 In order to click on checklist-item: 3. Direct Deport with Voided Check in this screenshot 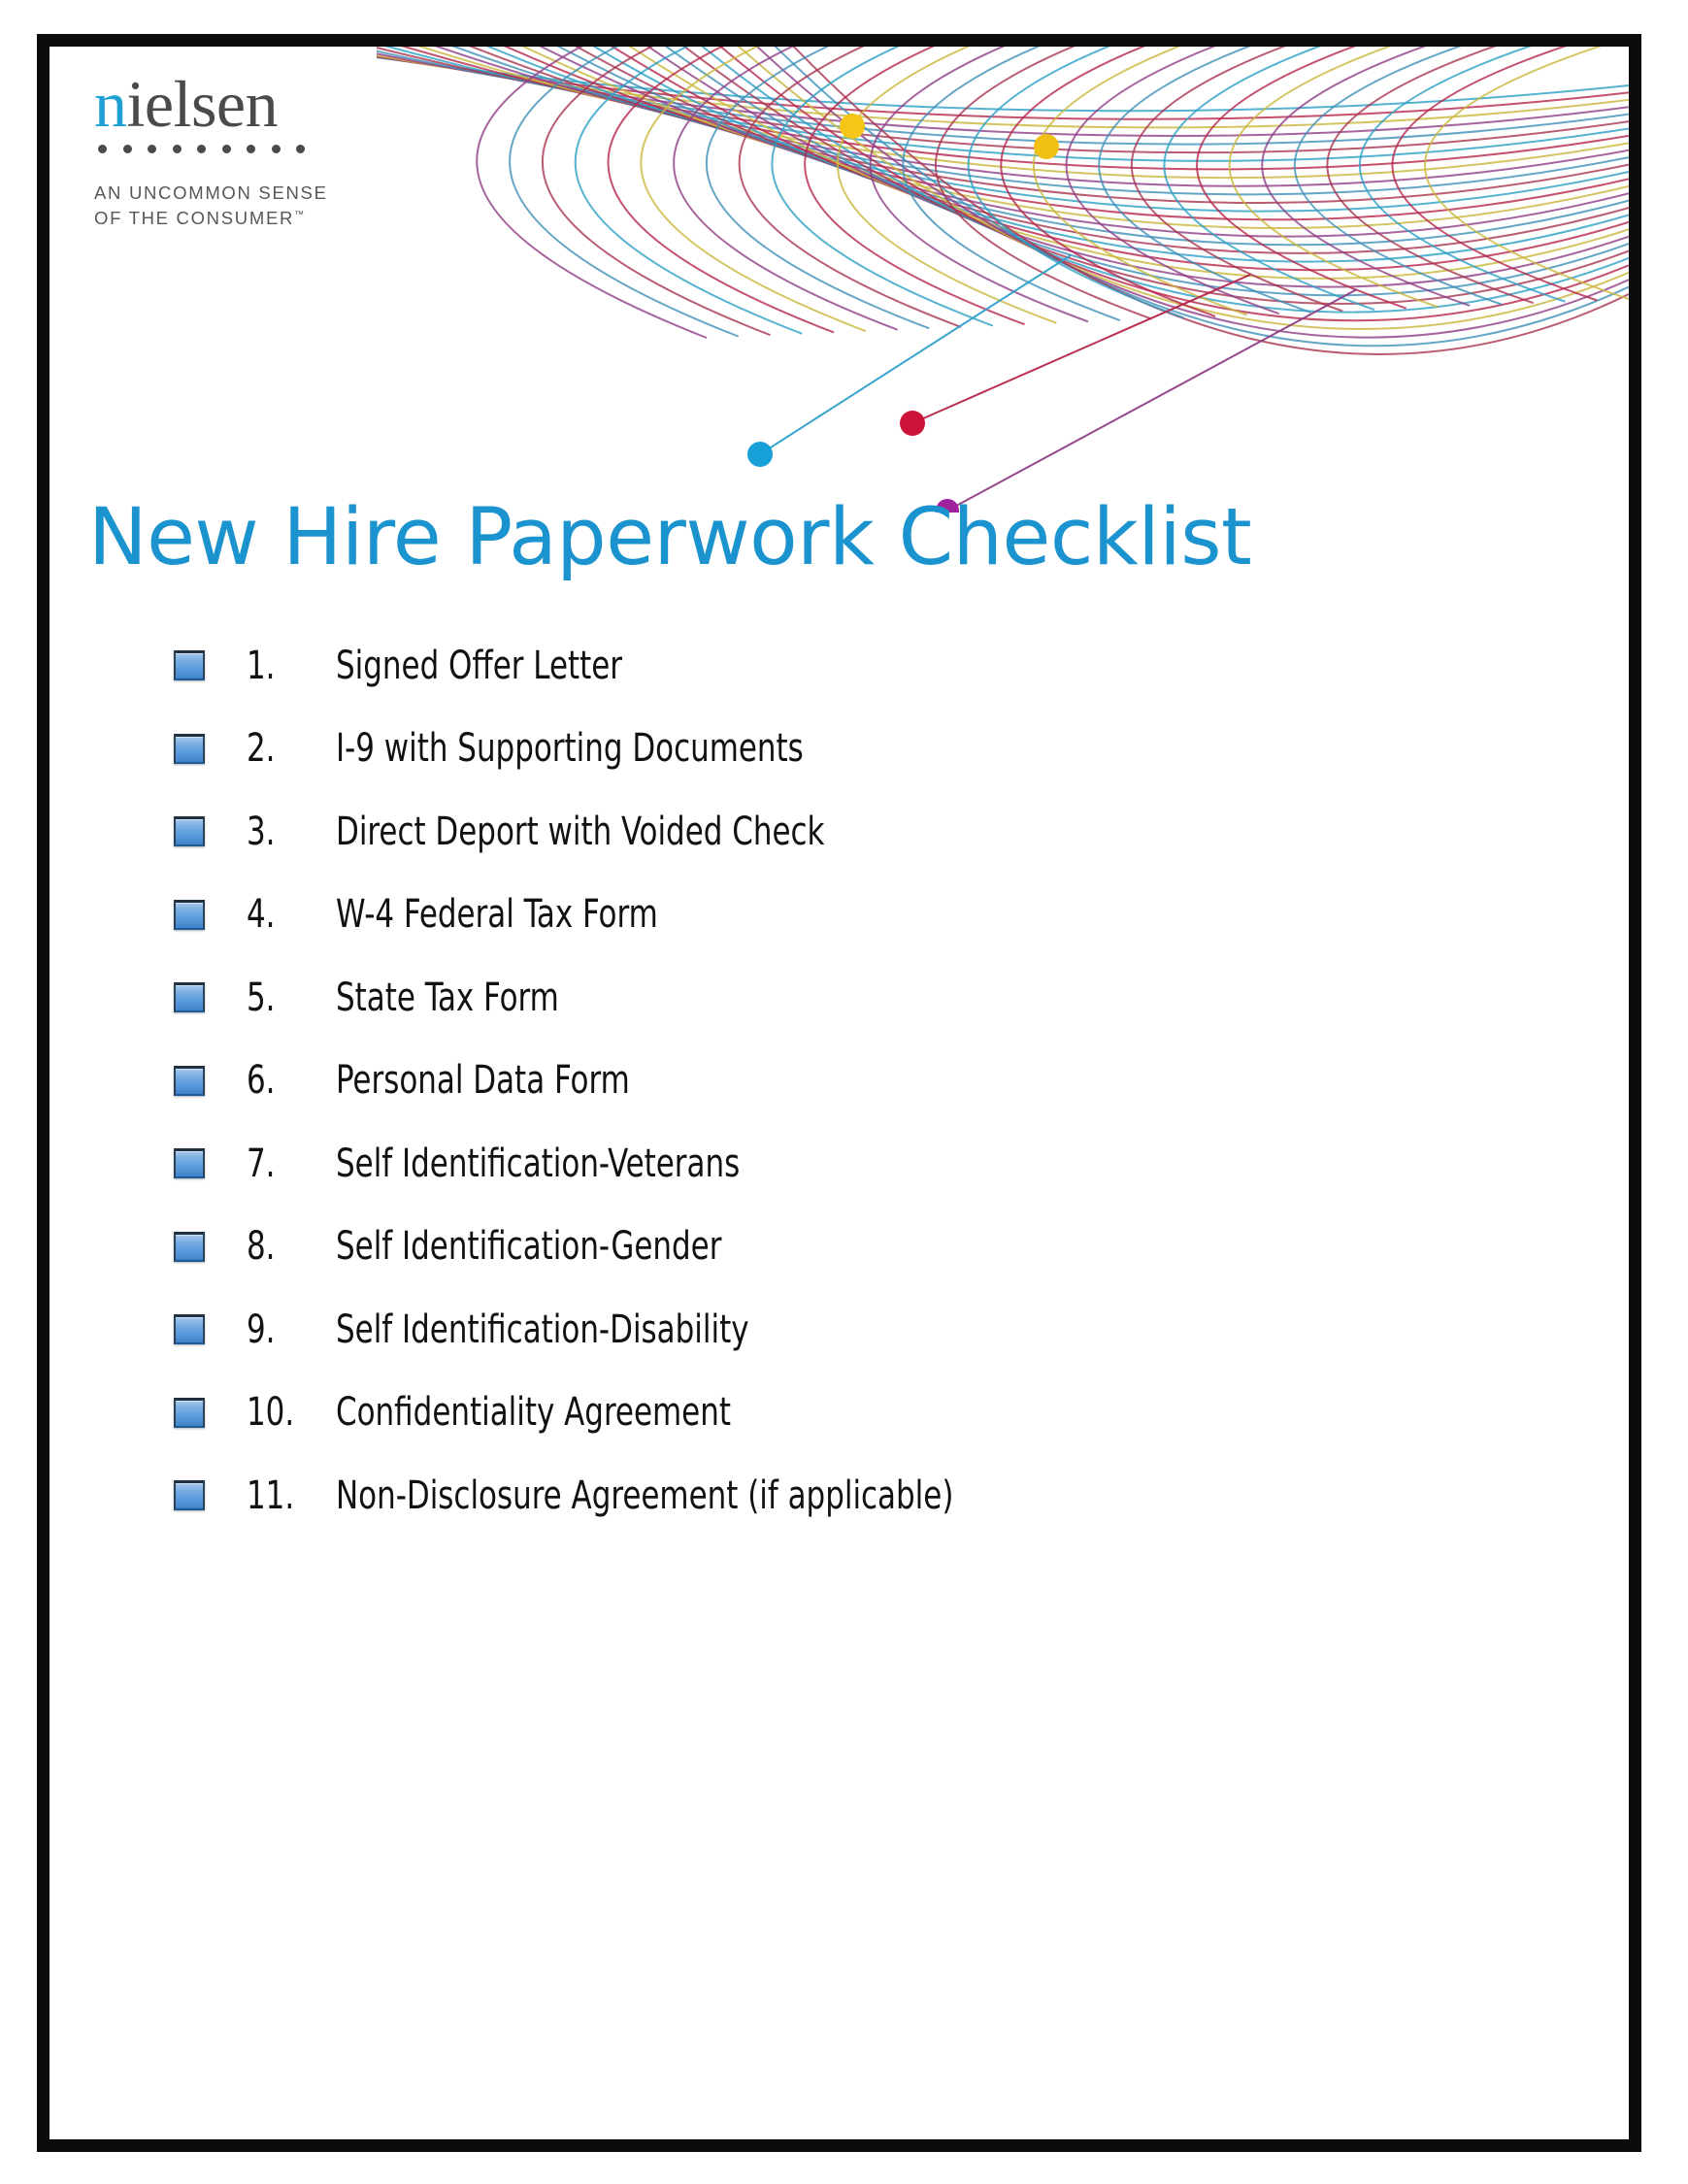, I will do `click(806, 832)`.